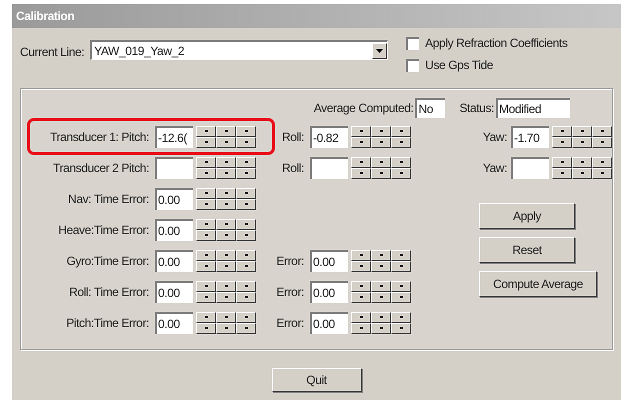 Image resolution: width=621 pixels, height=400 pixels. What do you see at coordinates (239, 50) in the screenshot?
I see `current-line-dropdown: YAW_019_Yaw_2` at bounding box center [239, 50].